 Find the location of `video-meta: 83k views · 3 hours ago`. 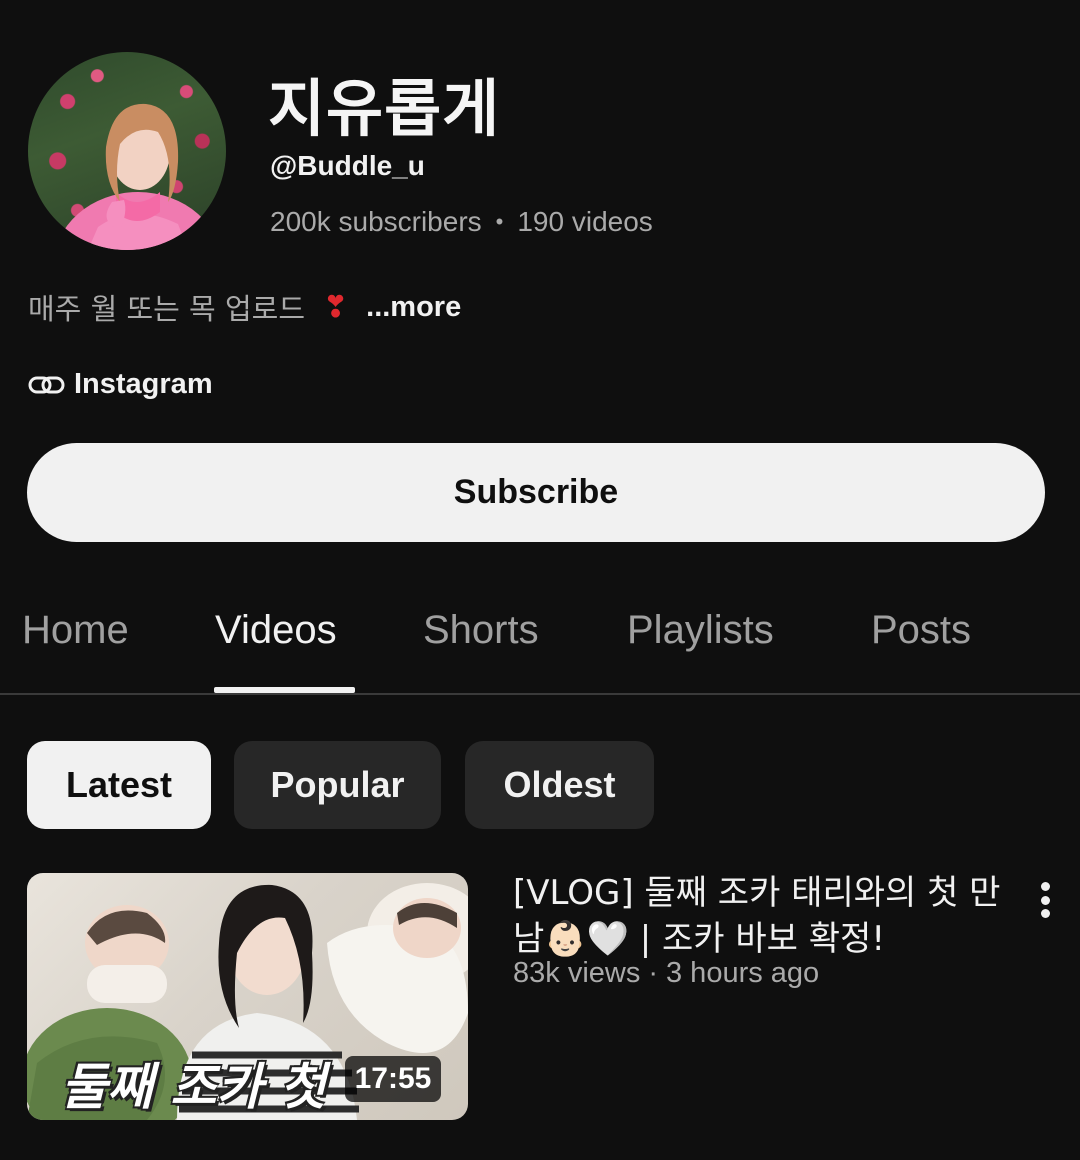

video-meta: 83k views · 3 hours ago is located at coordinates (666, 973).